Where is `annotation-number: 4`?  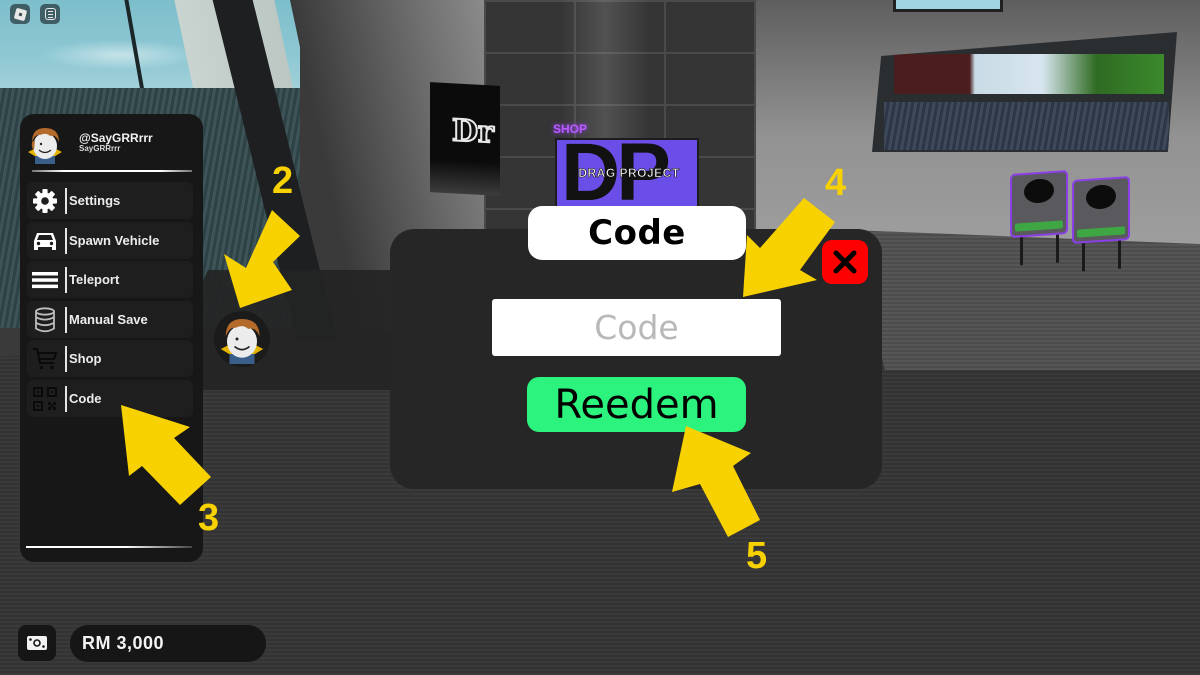
annotation-number: 4 is located at coordinates (836, 183).